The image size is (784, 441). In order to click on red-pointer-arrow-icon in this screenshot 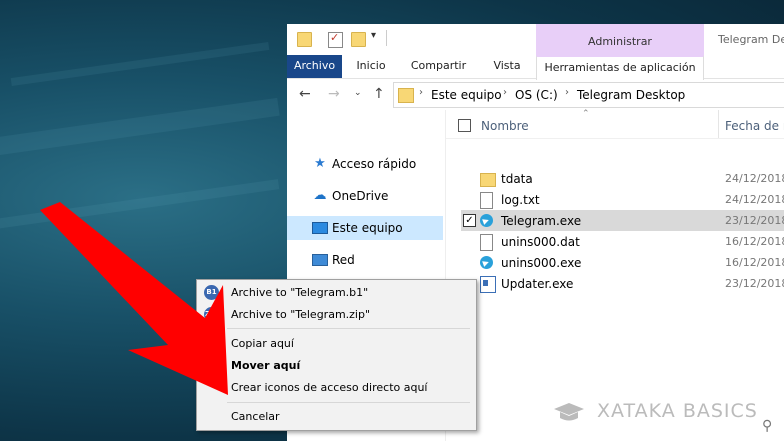, I will do `click(134, 298)`.